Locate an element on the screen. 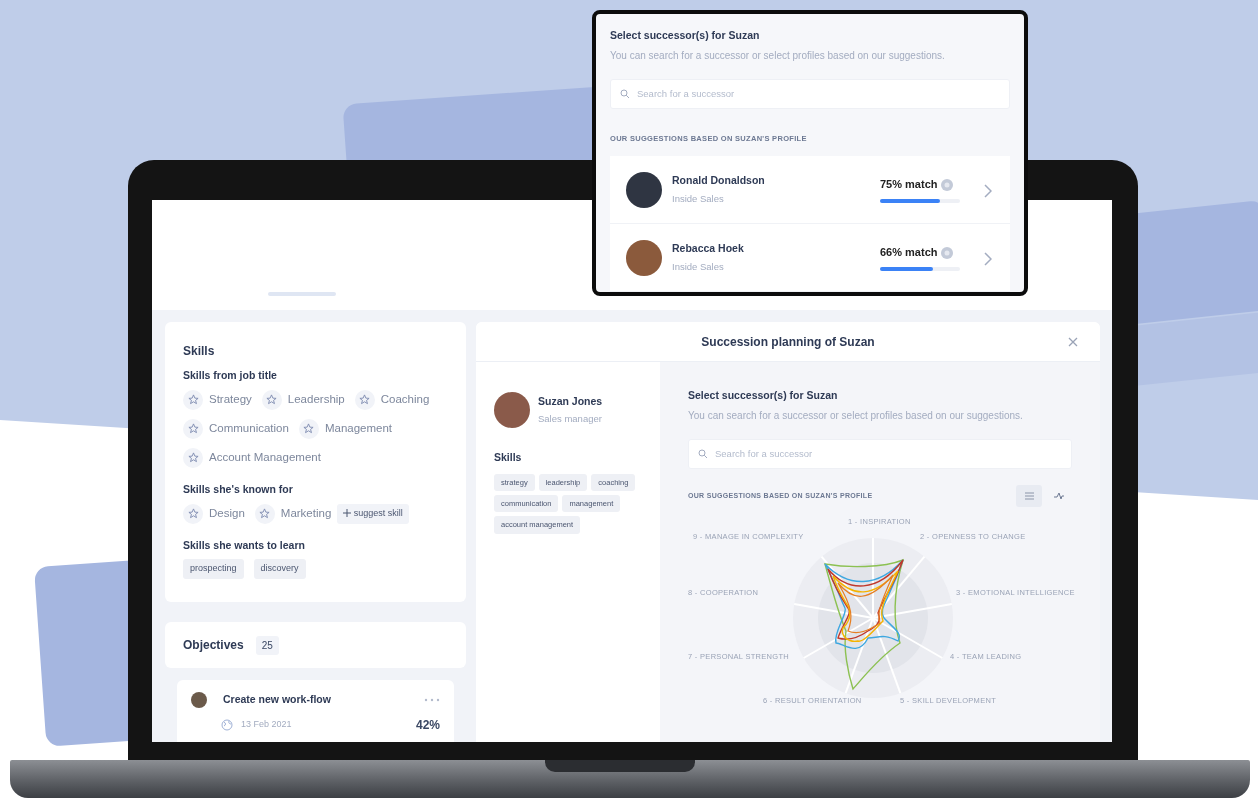 Image resolution: width=1258 pixels, height=810 pixels. card-title: Skills is located at coordinates (199, 351).